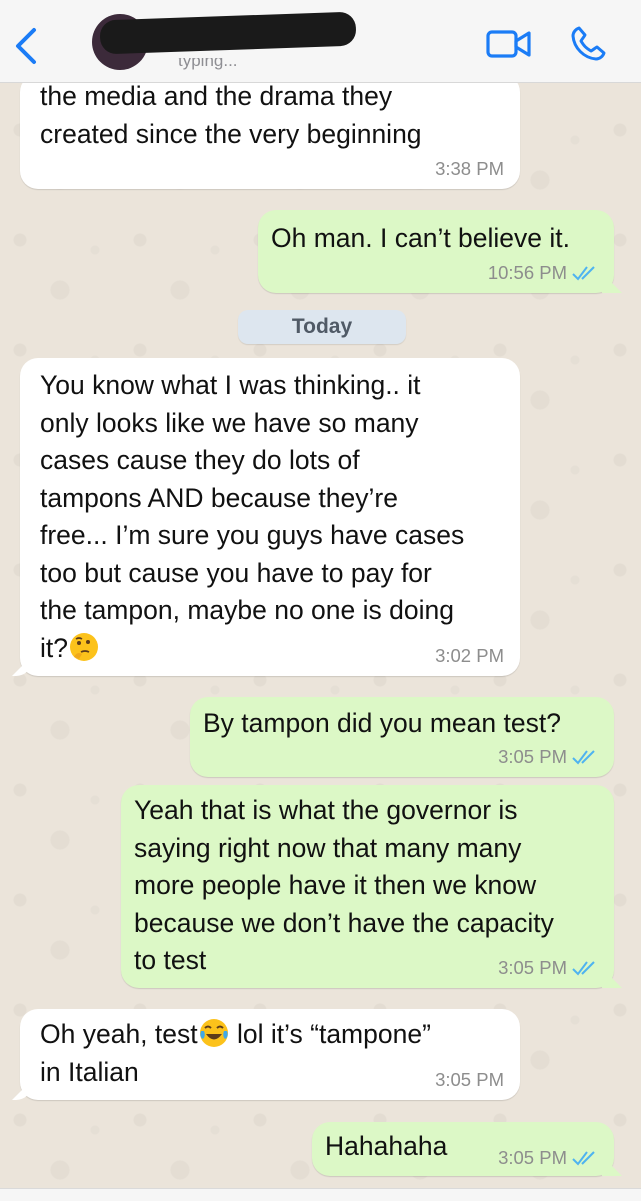 This screenshot has height=1201, width=641. I want to click on message-bubble-outgoing: Hahahaha 3:05 PM, so click(463, 1149).